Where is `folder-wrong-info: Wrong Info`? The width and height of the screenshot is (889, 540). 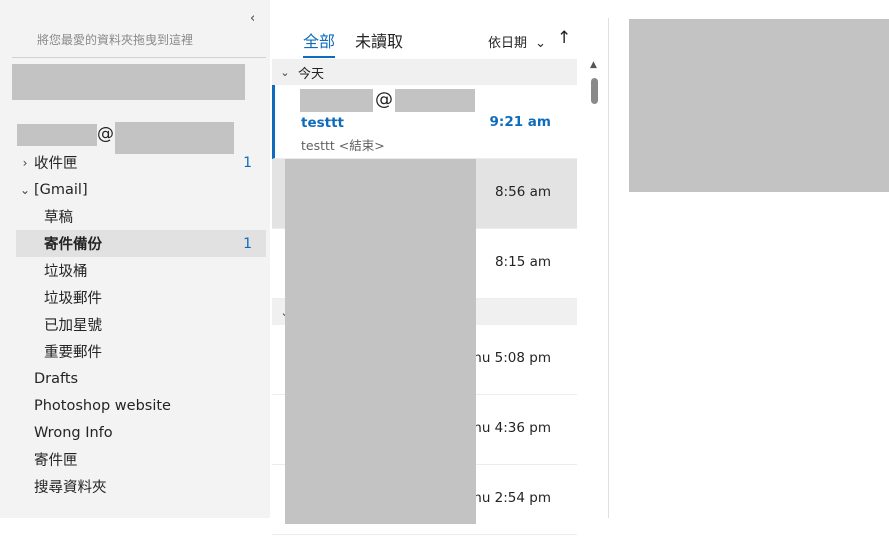 folder-wrong-info: Wrong Info is located at coordinates (141, 432).